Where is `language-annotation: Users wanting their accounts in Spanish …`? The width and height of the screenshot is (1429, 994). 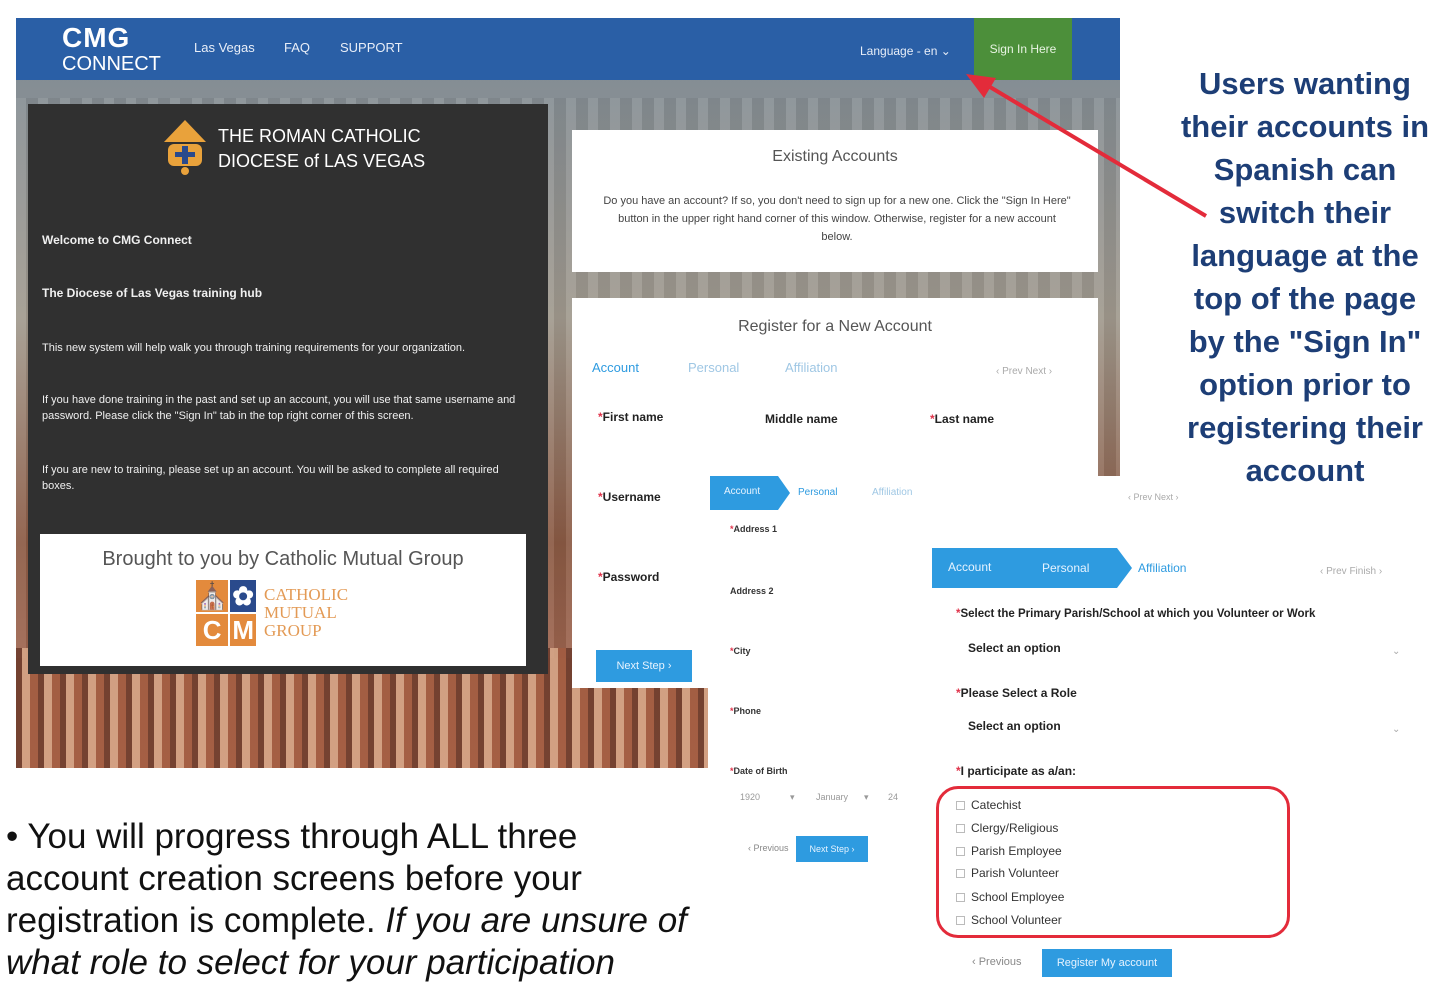
language-annotation: Users wanting their accounts in Spanish … is located at coordinates (1304, 277).